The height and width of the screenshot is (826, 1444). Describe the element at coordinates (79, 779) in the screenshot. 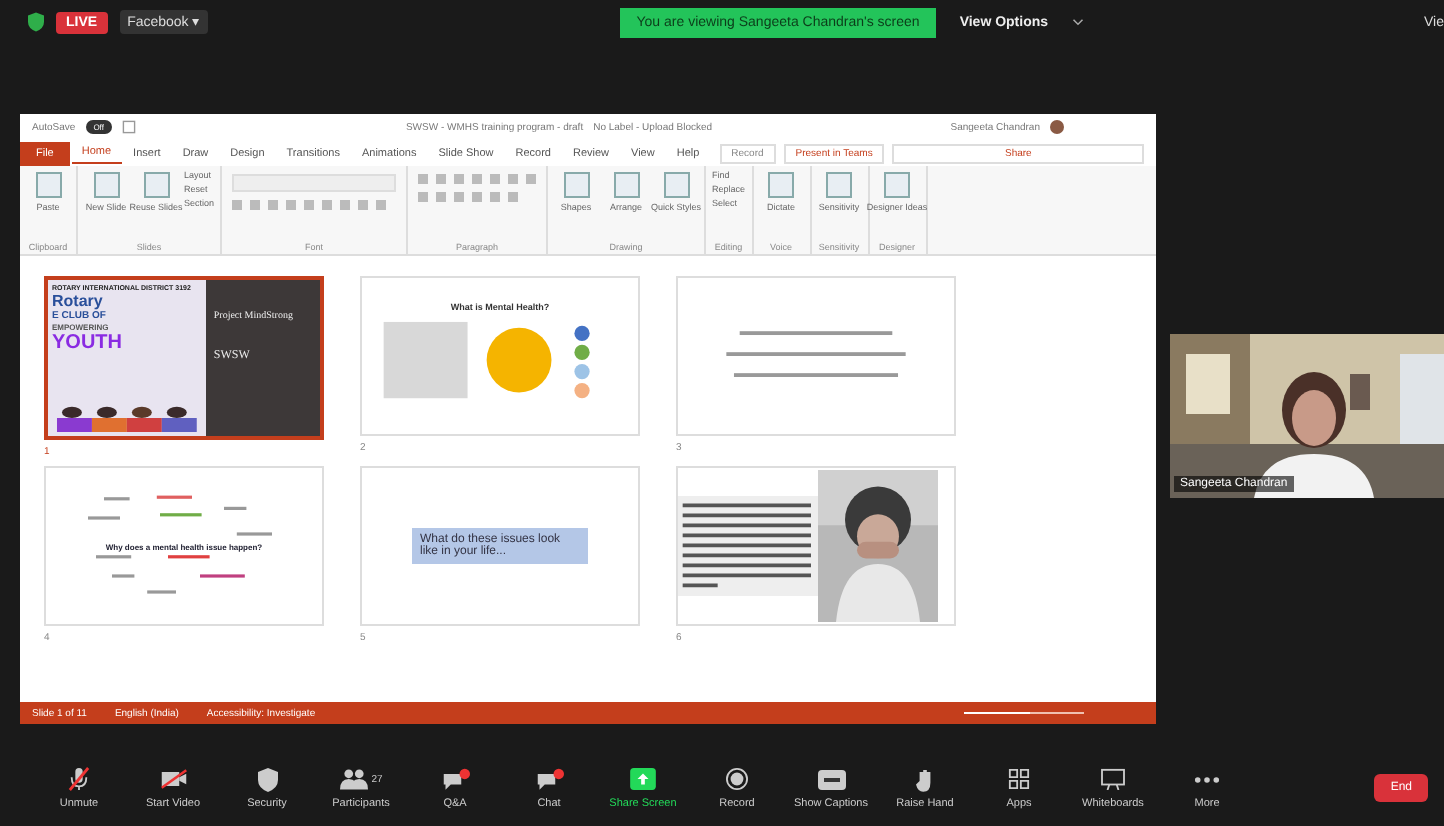

I see `mic-muted-icon` at that location.